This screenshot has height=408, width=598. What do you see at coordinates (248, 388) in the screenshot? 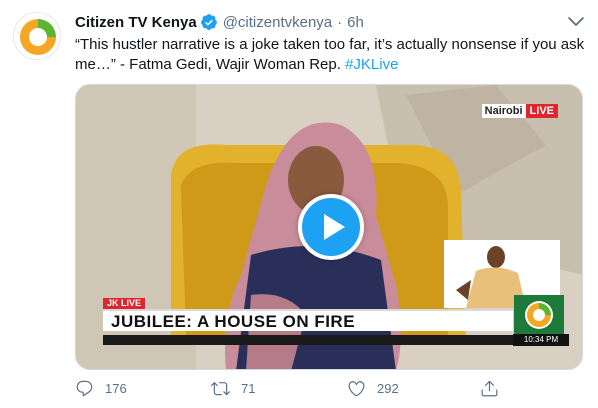
I see `retweet-count: 71` at bounding box center [248, 388].